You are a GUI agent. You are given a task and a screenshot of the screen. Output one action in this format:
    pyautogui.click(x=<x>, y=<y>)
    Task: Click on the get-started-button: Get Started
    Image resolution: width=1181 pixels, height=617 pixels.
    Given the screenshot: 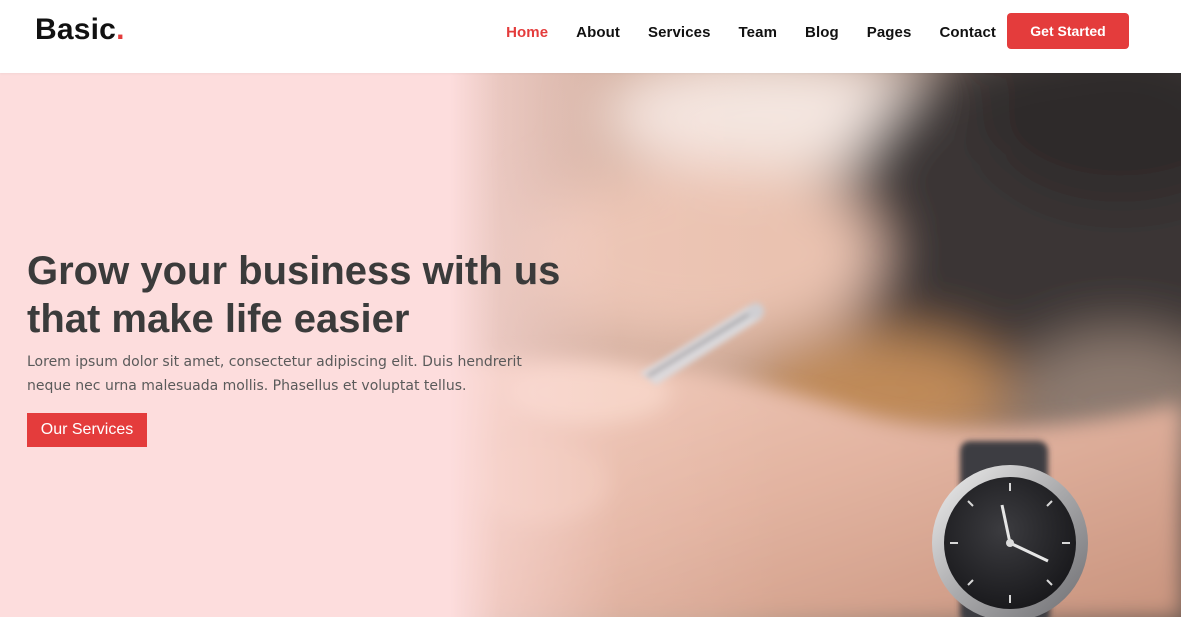 What is the action you would take?
    pyautogui.click(x=1068, y=31)
    